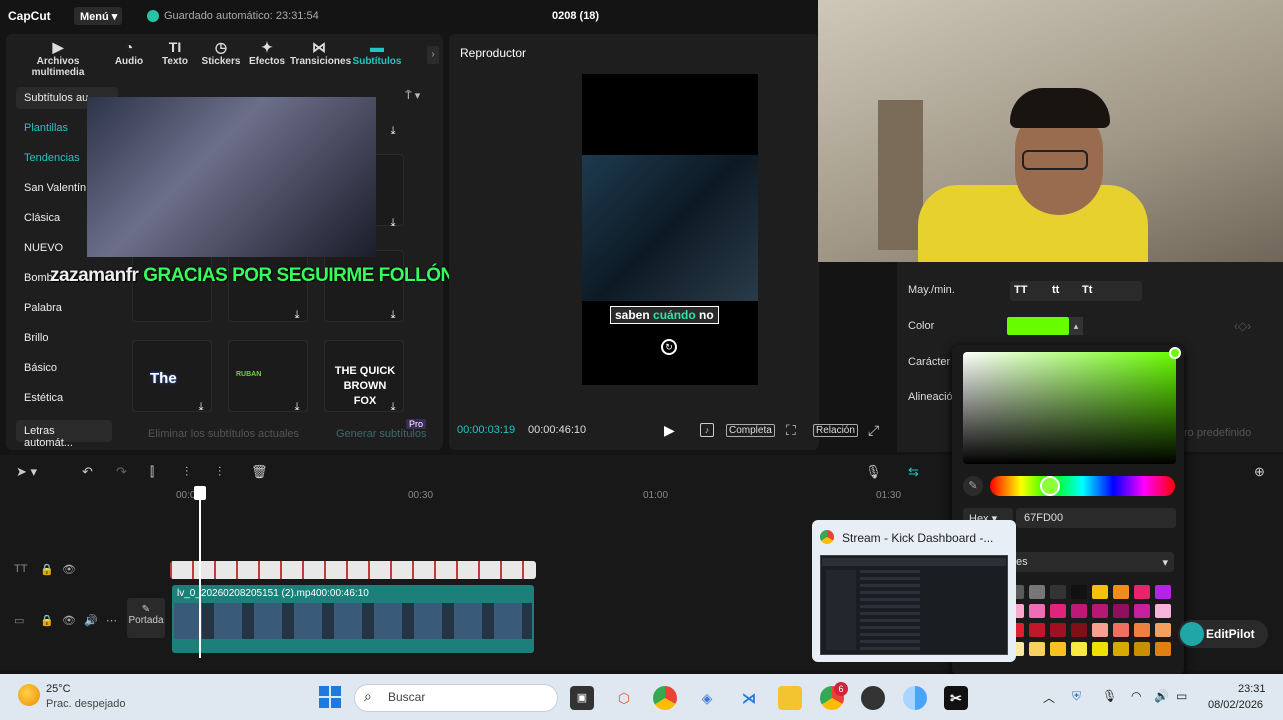 The height and width of the screenshot is (720, 1283). Describe the element at coordinates (67, 308) in the screenshot. I see `category-word: Palabra` at that location.